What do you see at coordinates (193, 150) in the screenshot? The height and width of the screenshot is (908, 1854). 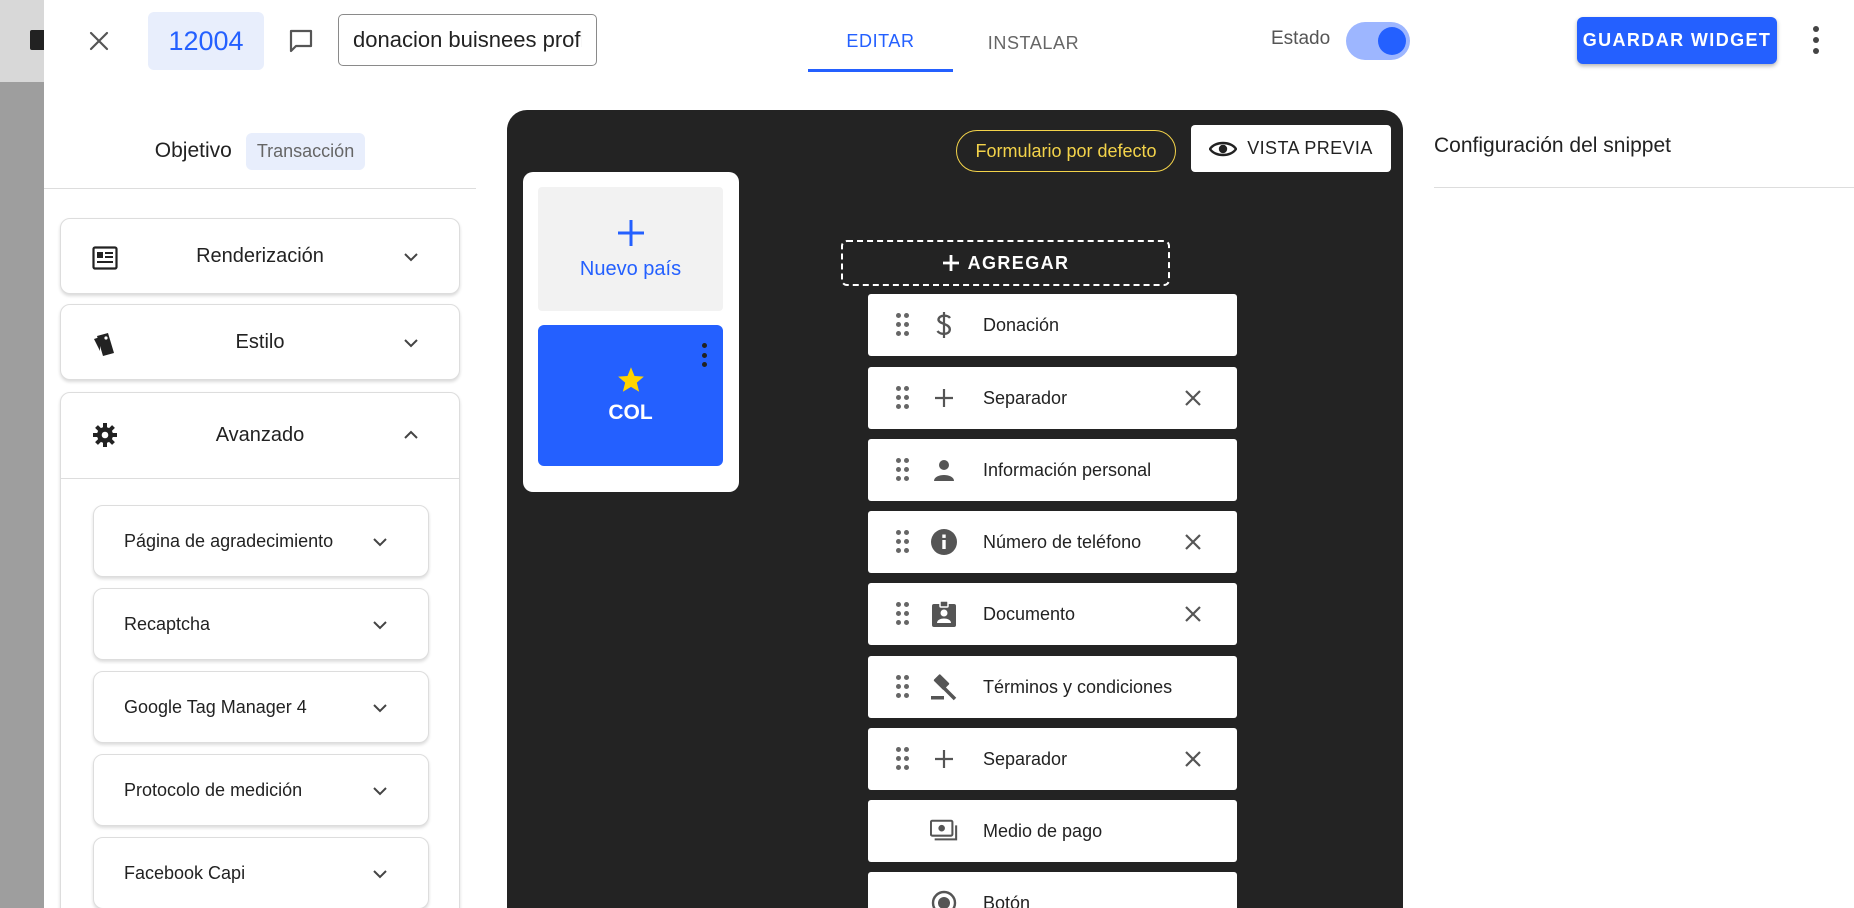 I see `objective-label: Objetivo` at bounding box center [193, 150].